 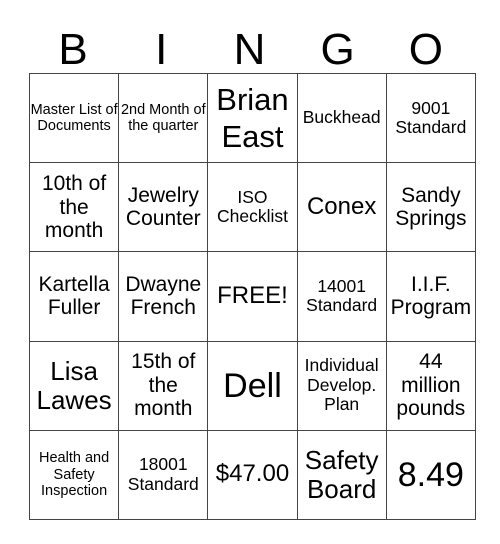 What do you see at coordinates (341, 474) in the screenshot?
I see `bingo-cell: Safety Board` at bounding box center [341, 474].